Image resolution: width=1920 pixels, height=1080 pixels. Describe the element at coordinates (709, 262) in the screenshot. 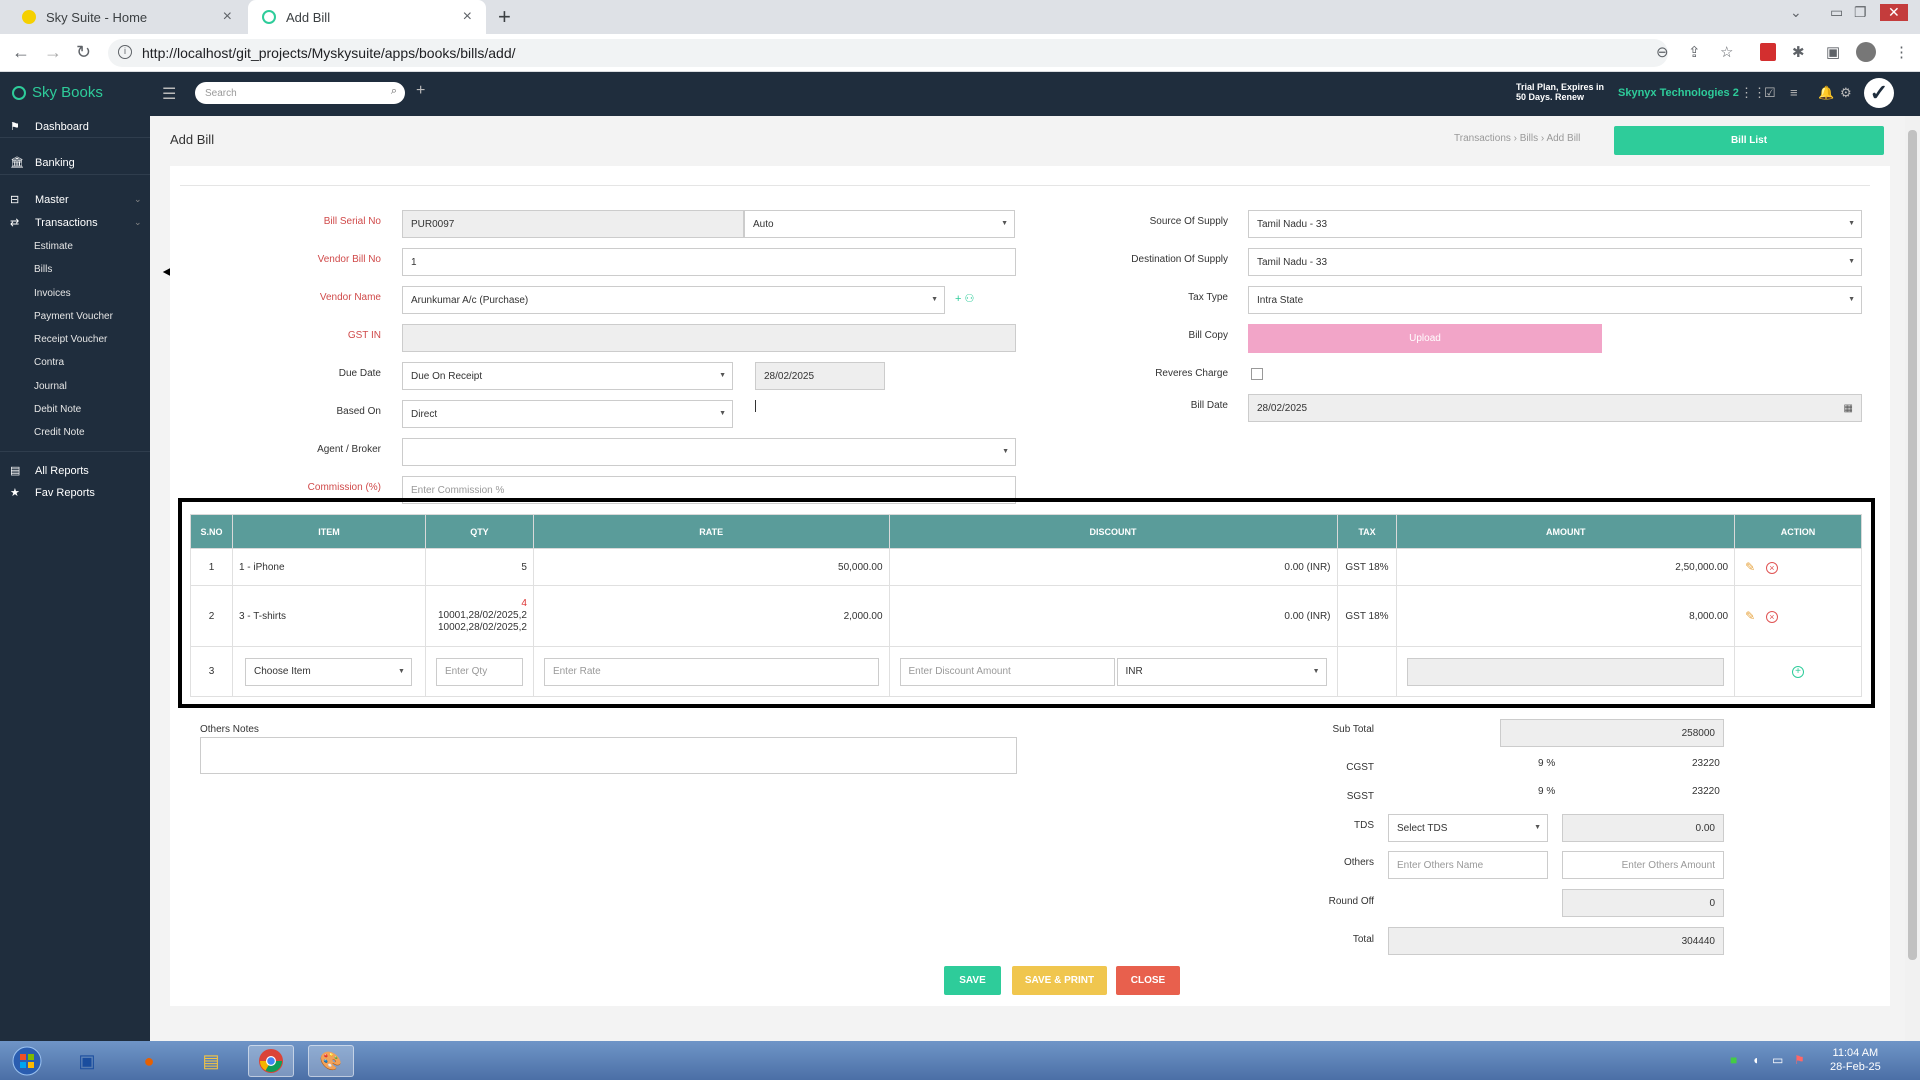

I see `vendor-bill-field: 1` at that location.